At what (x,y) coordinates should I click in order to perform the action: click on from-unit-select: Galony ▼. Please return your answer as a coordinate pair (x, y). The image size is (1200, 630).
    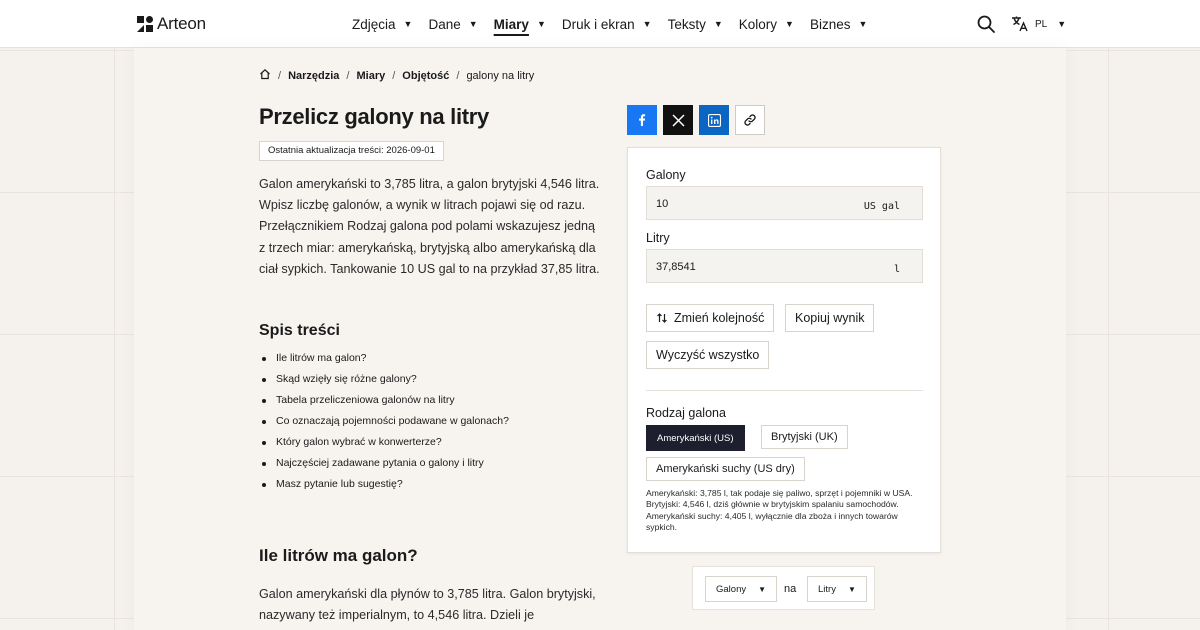
    Looking at the image, I should click on (741, 589).